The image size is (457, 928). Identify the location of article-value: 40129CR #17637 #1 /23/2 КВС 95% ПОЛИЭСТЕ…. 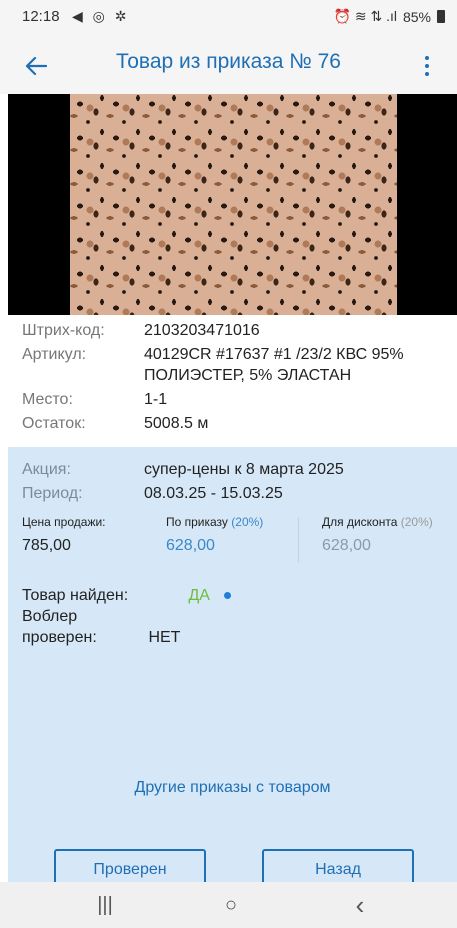
(274, 365).